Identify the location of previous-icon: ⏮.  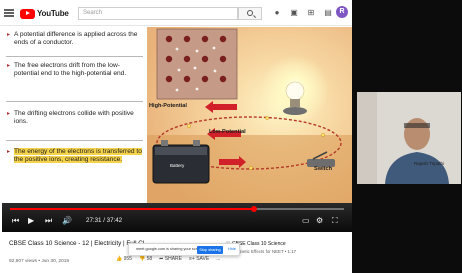
(15, 221).